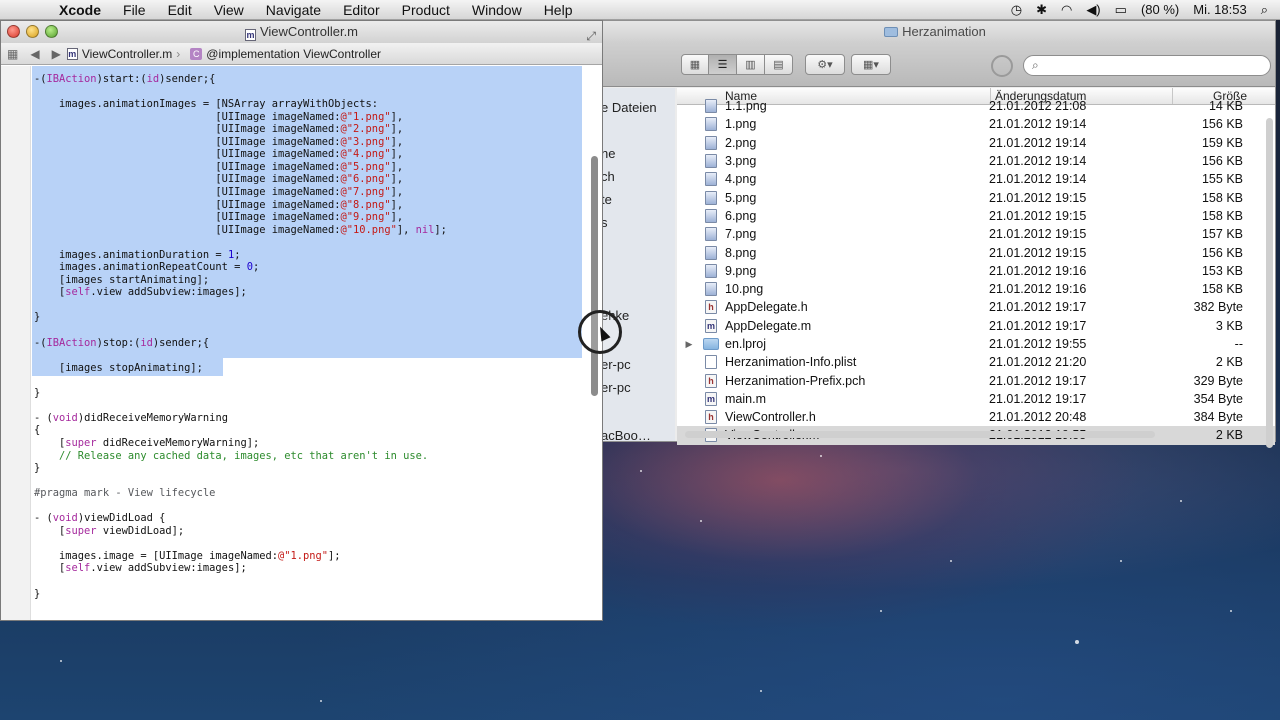  What do you see at coordinates (558, 10) in the screenshot?
I see `menu-help: Help` at bounding box center [558, 10].